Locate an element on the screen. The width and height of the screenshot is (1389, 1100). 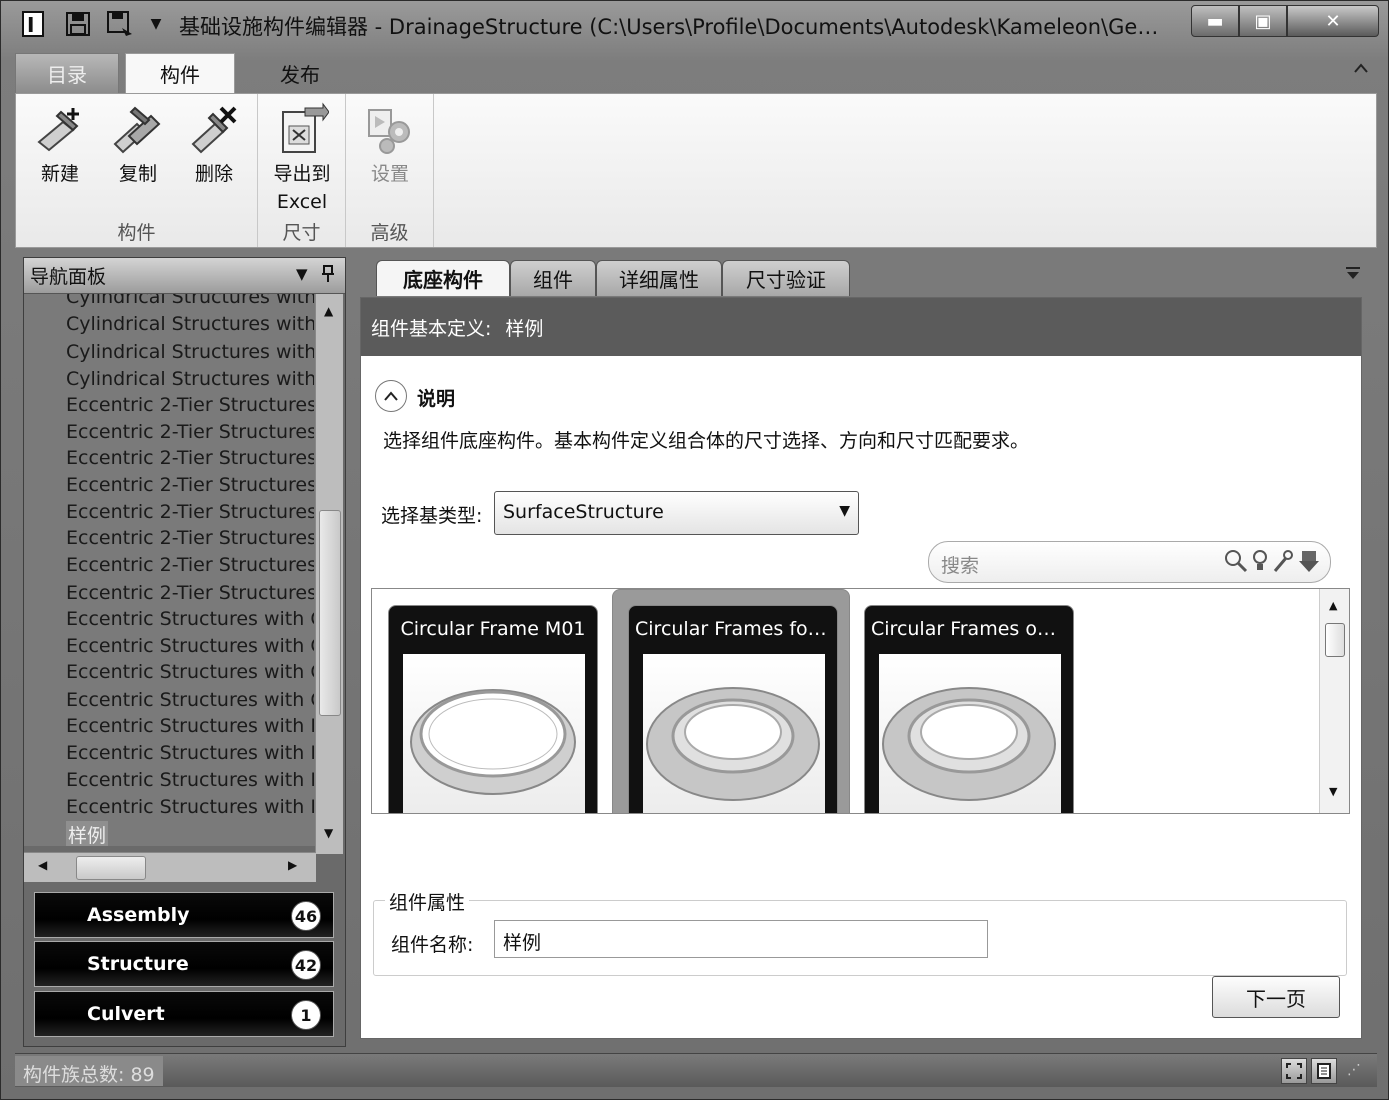
scroll-right-icon: ▶ is located at coordinates (292, 865).